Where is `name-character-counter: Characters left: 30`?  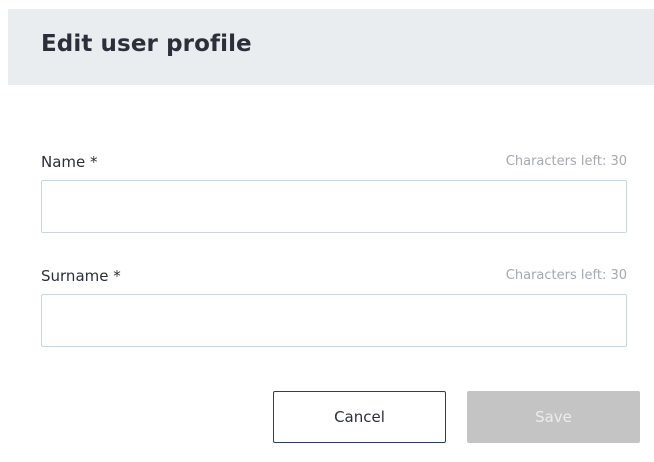 name-character-counter: Characters left: 30 is located at coordinates (566, 161).